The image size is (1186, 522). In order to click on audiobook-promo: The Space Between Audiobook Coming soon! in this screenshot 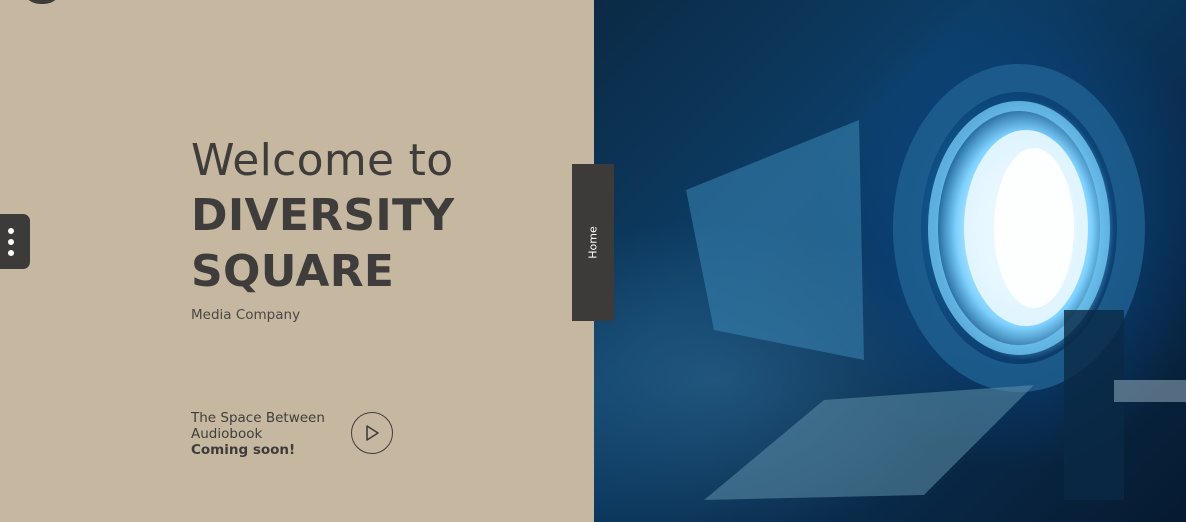, I will do `click(258, 434)`.